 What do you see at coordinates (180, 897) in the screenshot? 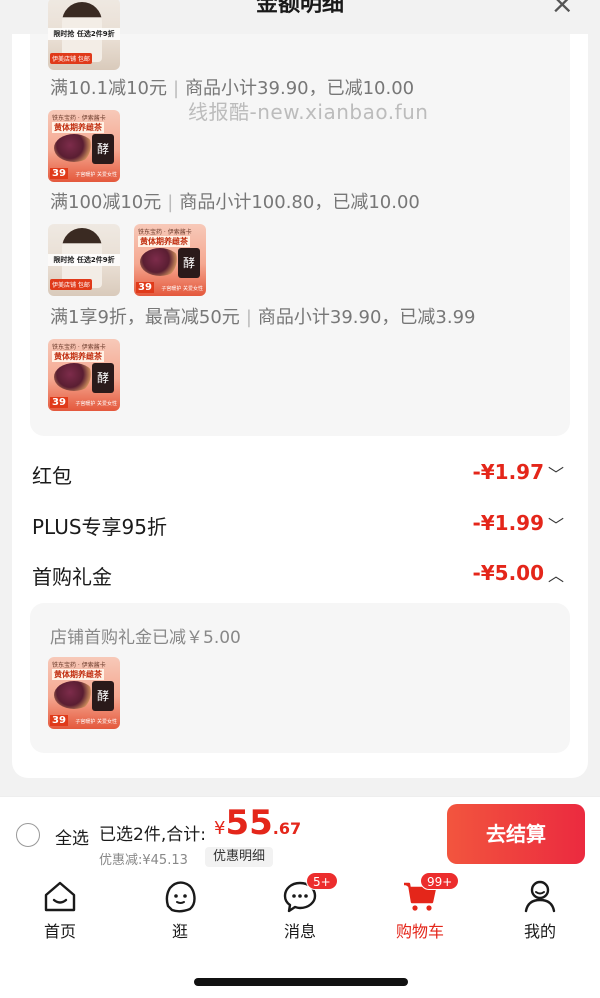
I see `browse-icon` at bounding box center [180, 897].